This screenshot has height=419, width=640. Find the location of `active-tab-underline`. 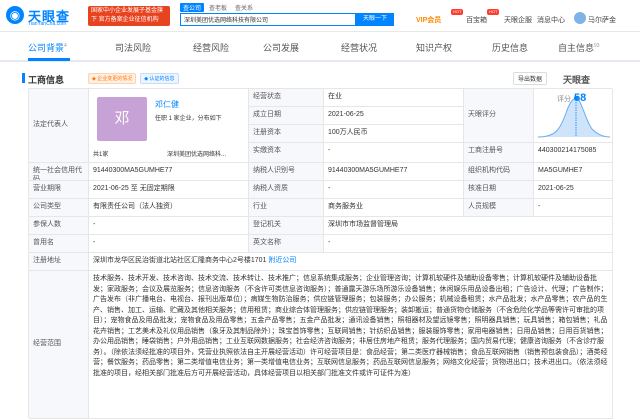

active-tab-underline is located at coordinates (49, 59).